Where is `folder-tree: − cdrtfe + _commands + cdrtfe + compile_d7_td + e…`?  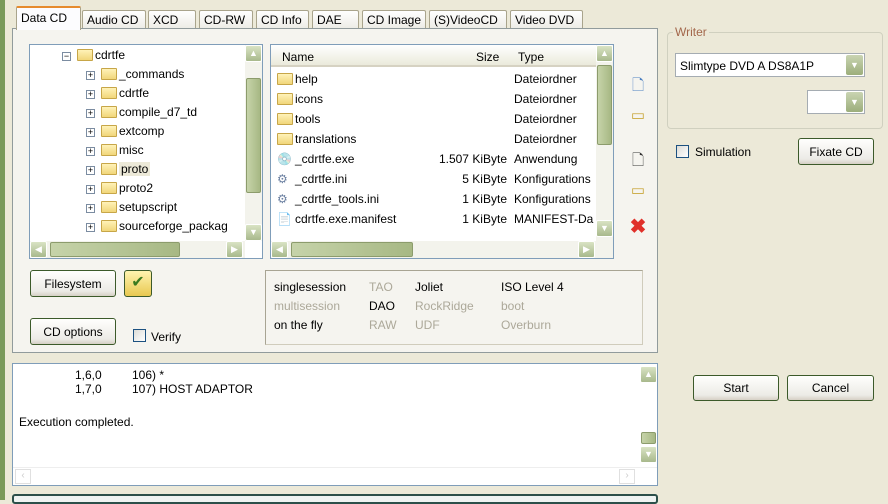
folder-tree: − cdrtfe + _commands + cdrtfe + compile_d7_td + e… is located at coordinates (146, 151).